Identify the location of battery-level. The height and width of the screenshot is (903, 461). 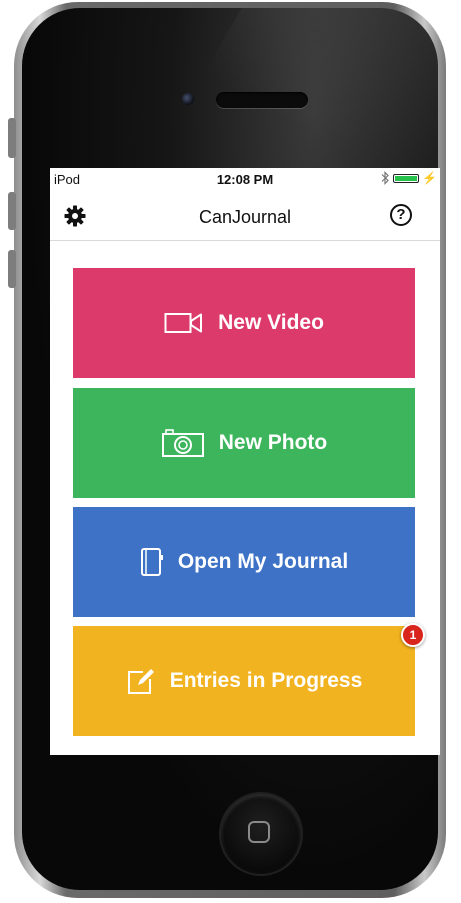
(406, 178).